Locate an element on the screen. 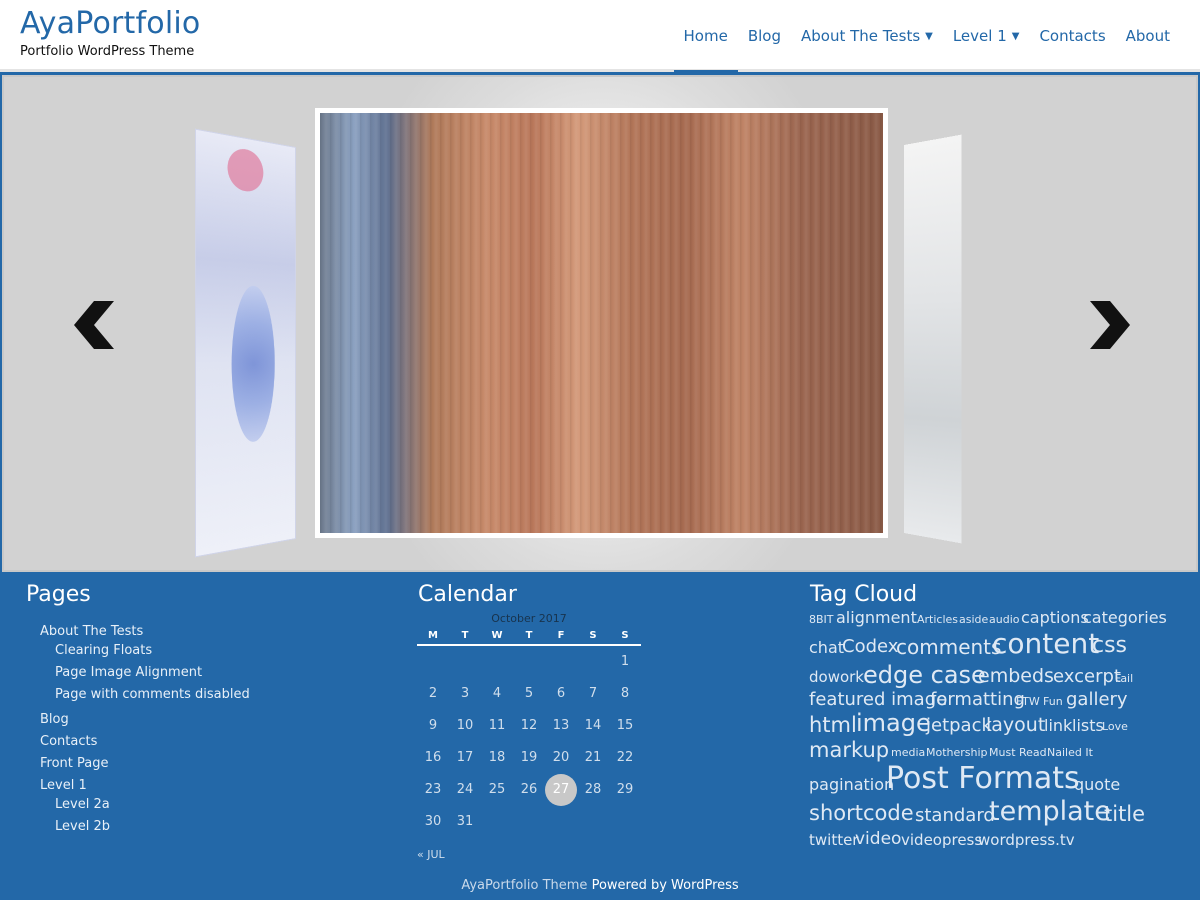 The height and width of the screenshot is (900, 1200). calendar-weekdays: MTWTFSS is located at coordinates (529, 638).